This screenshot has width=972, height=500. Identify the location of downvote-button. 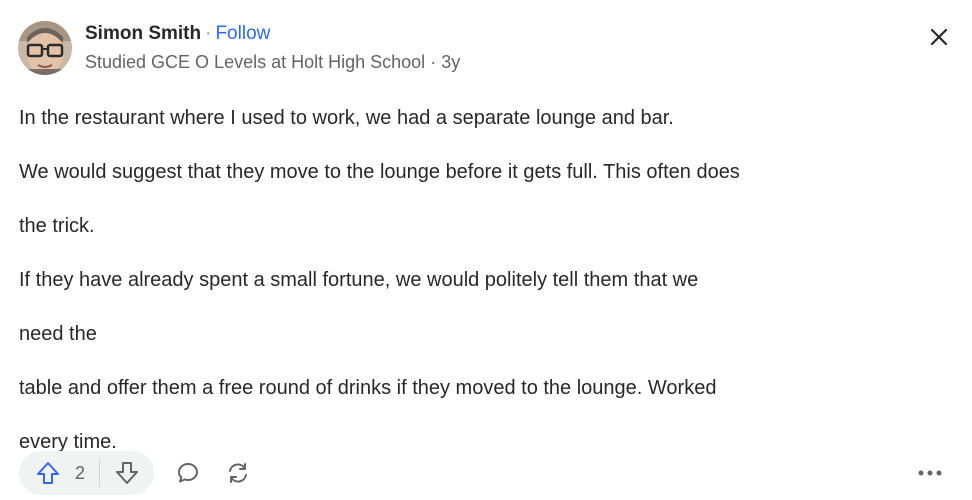
(127, 473).